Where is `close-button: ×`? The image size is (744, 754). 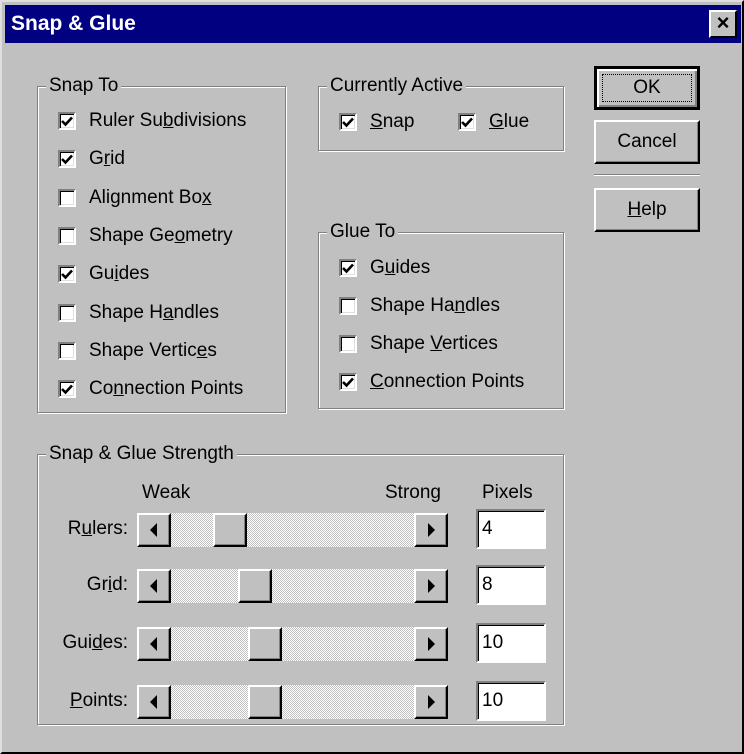 close-button: × is located at coordinates (723, 24).